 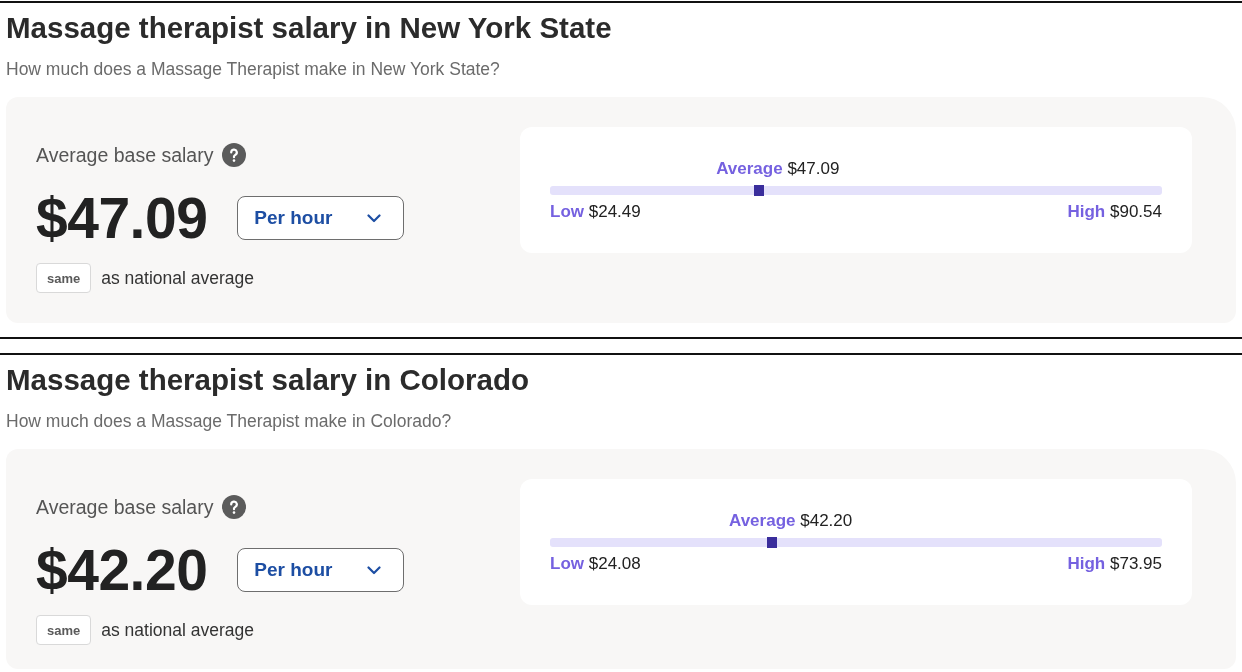 What do you see at coordinates (1114, 564) in the screenshot?
I see `high-salary-label: High $73.95` at bounding box center [1114, 564].